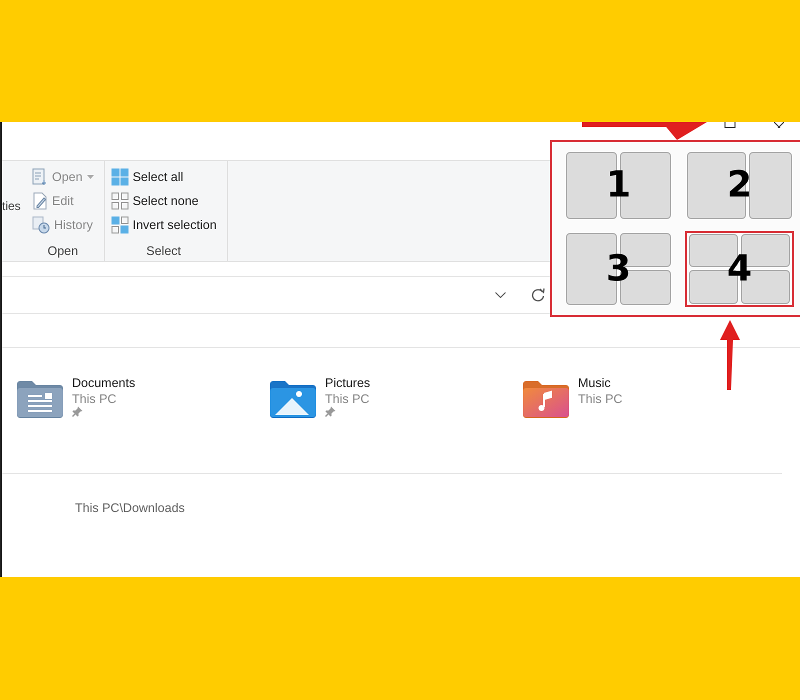 The height and width of the screenshot is (700, 800). I want to click on layout-number: 4, so click(739, 269).